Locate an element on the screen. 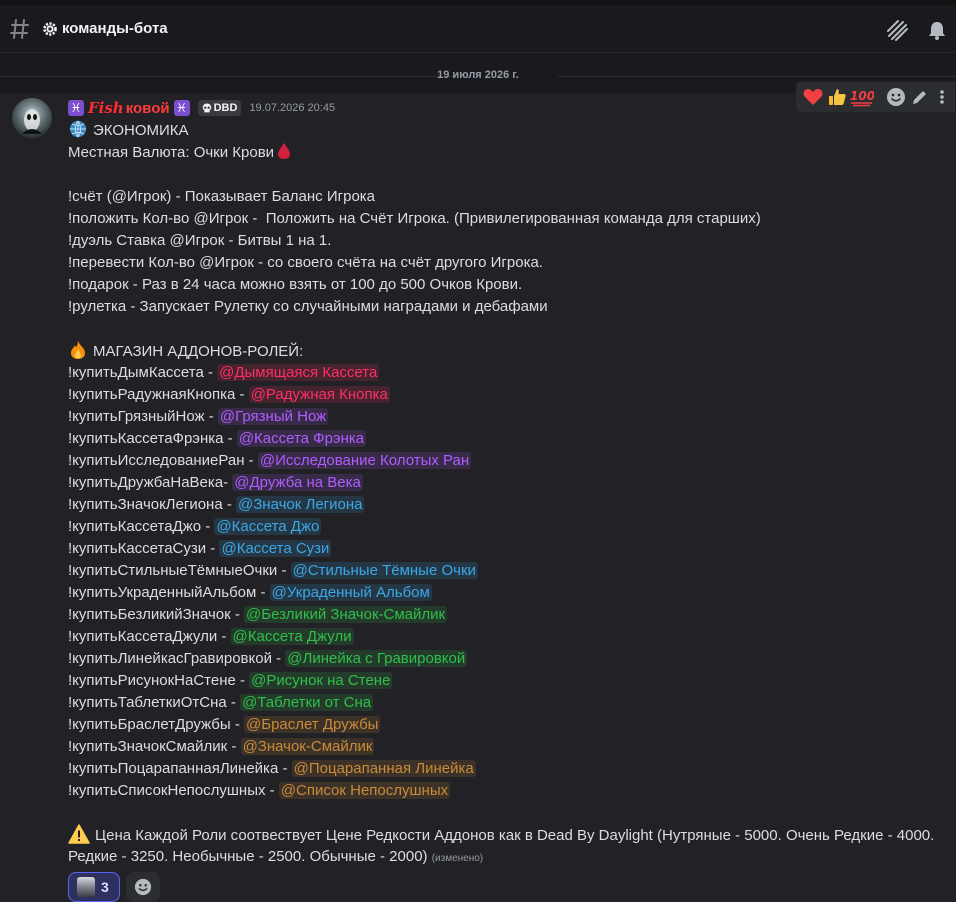 The image size is (956, 902). role-mention: @Исследование Колотых Ран is located at coordinates (364, 460).